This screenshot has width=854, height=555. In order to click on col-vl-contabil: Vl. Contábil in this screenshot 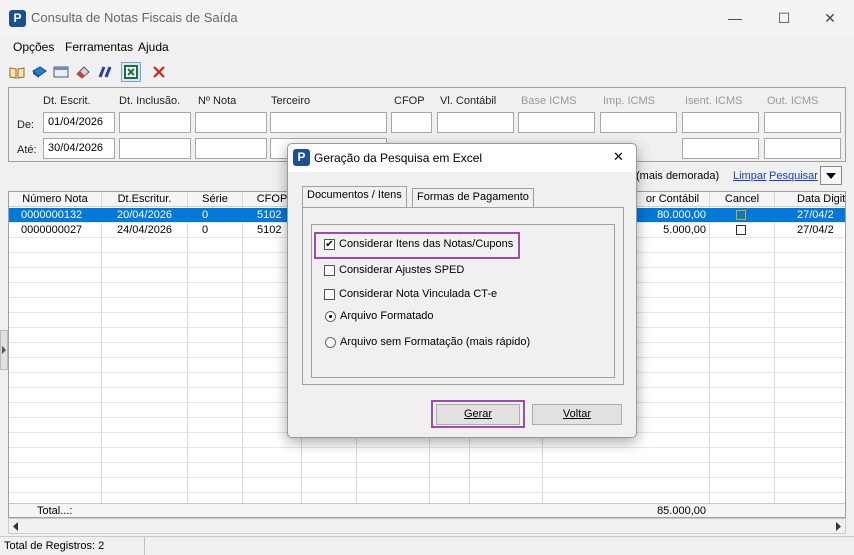, I will do `click(468, 101)`.